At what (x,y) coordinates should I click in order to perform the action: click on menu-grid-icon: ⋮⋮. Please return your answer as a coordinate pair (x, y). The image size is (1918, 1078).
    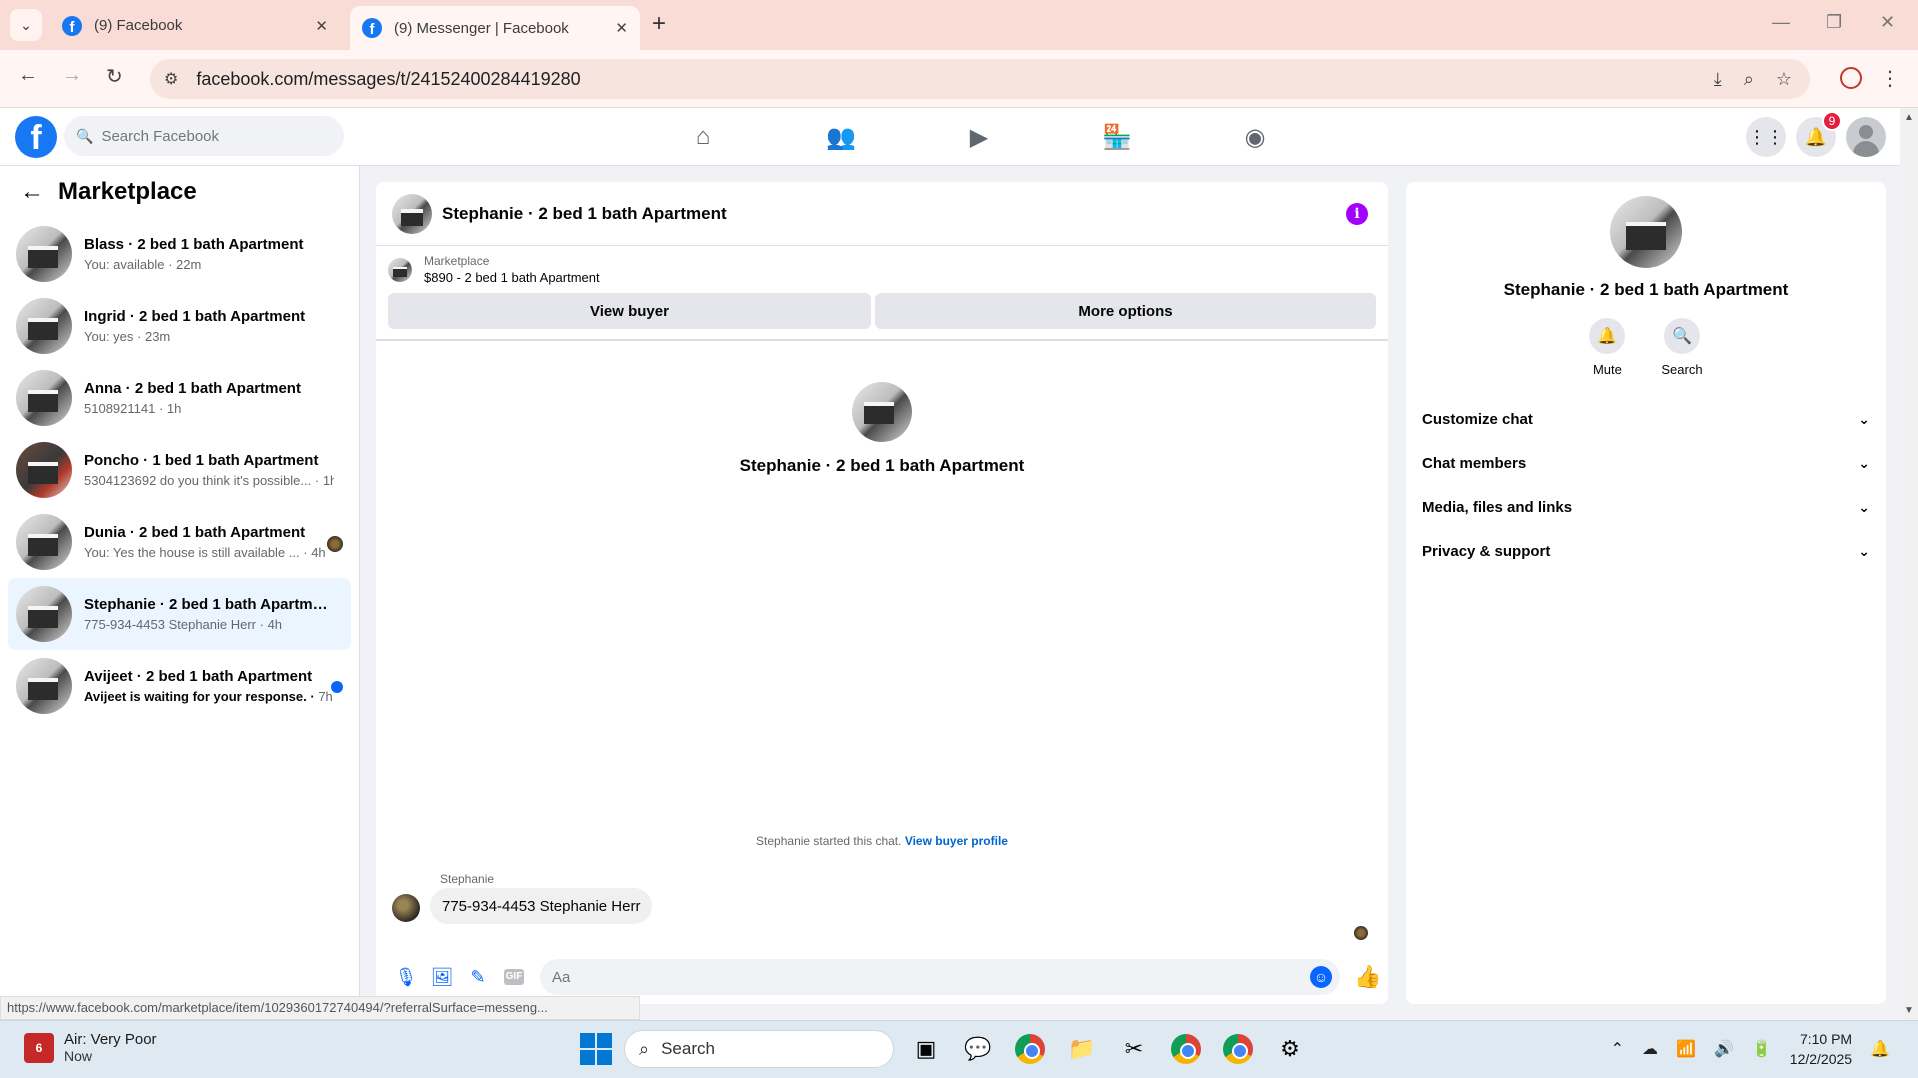
    Looking at the image, I should click on (1766, 137).